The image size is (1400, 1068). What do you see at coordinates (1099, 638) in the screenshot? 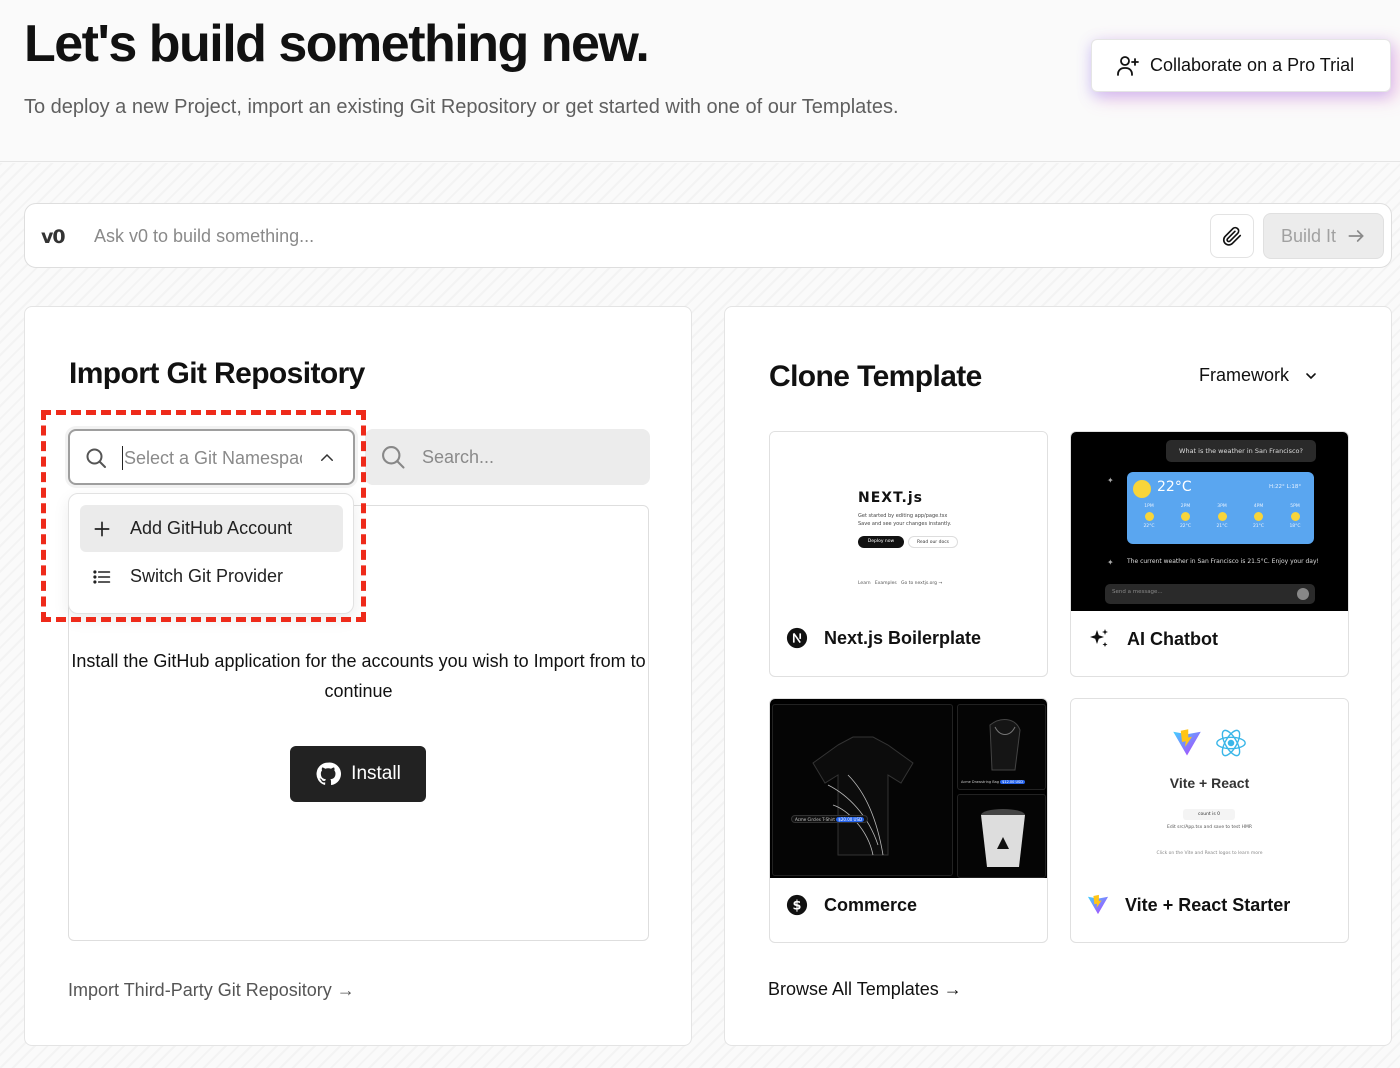
I see `sparkles-icon` at bounding box center [1099, 638].